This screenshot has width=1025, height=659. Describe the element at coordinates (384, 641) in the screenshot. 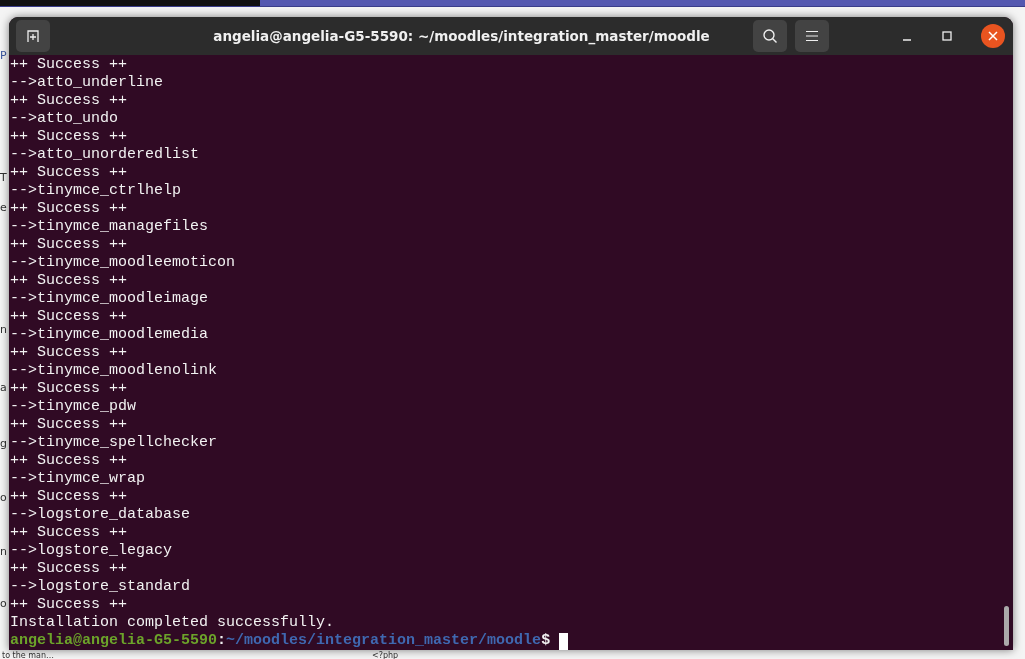

I see `prompt-path: ~/moodles/integration_master/moodle` at that location.